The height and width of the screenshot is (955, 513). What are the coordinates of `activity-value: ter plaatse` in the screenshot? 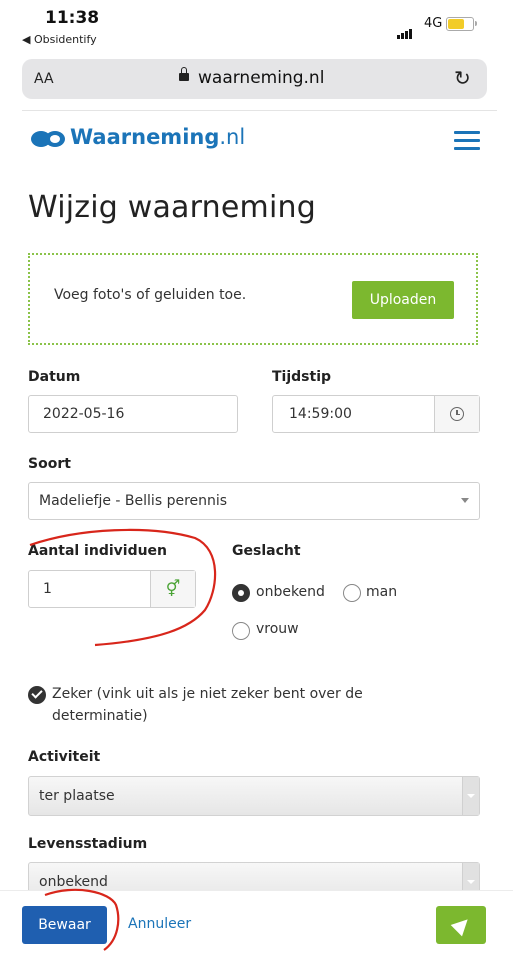 It's located at (77, 796).